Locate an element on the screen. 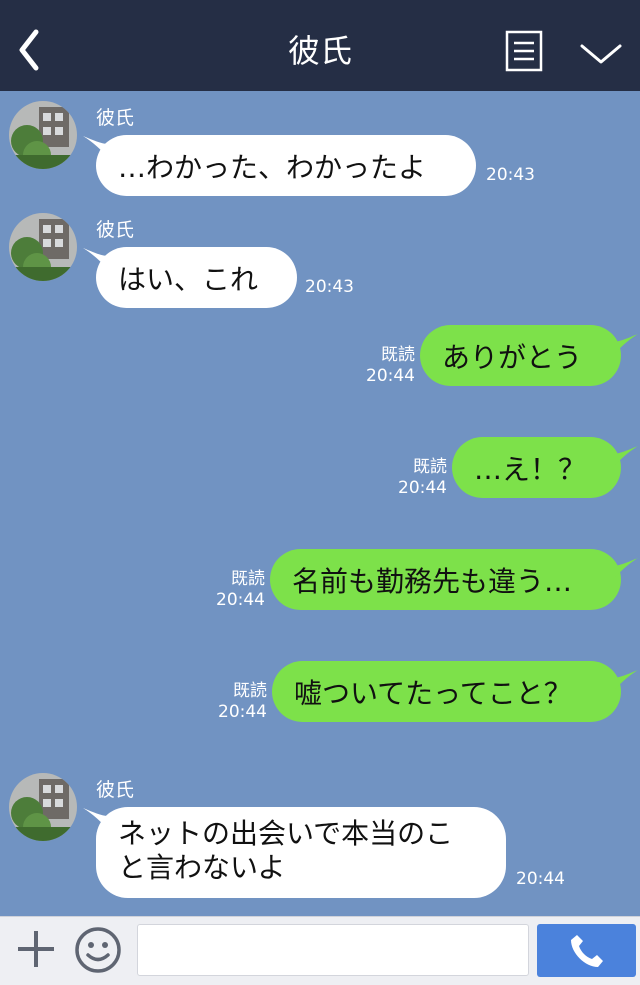 This screenshot has width=640, height=985. message-bubble: …え！？ is located at coordinates (536, 467).